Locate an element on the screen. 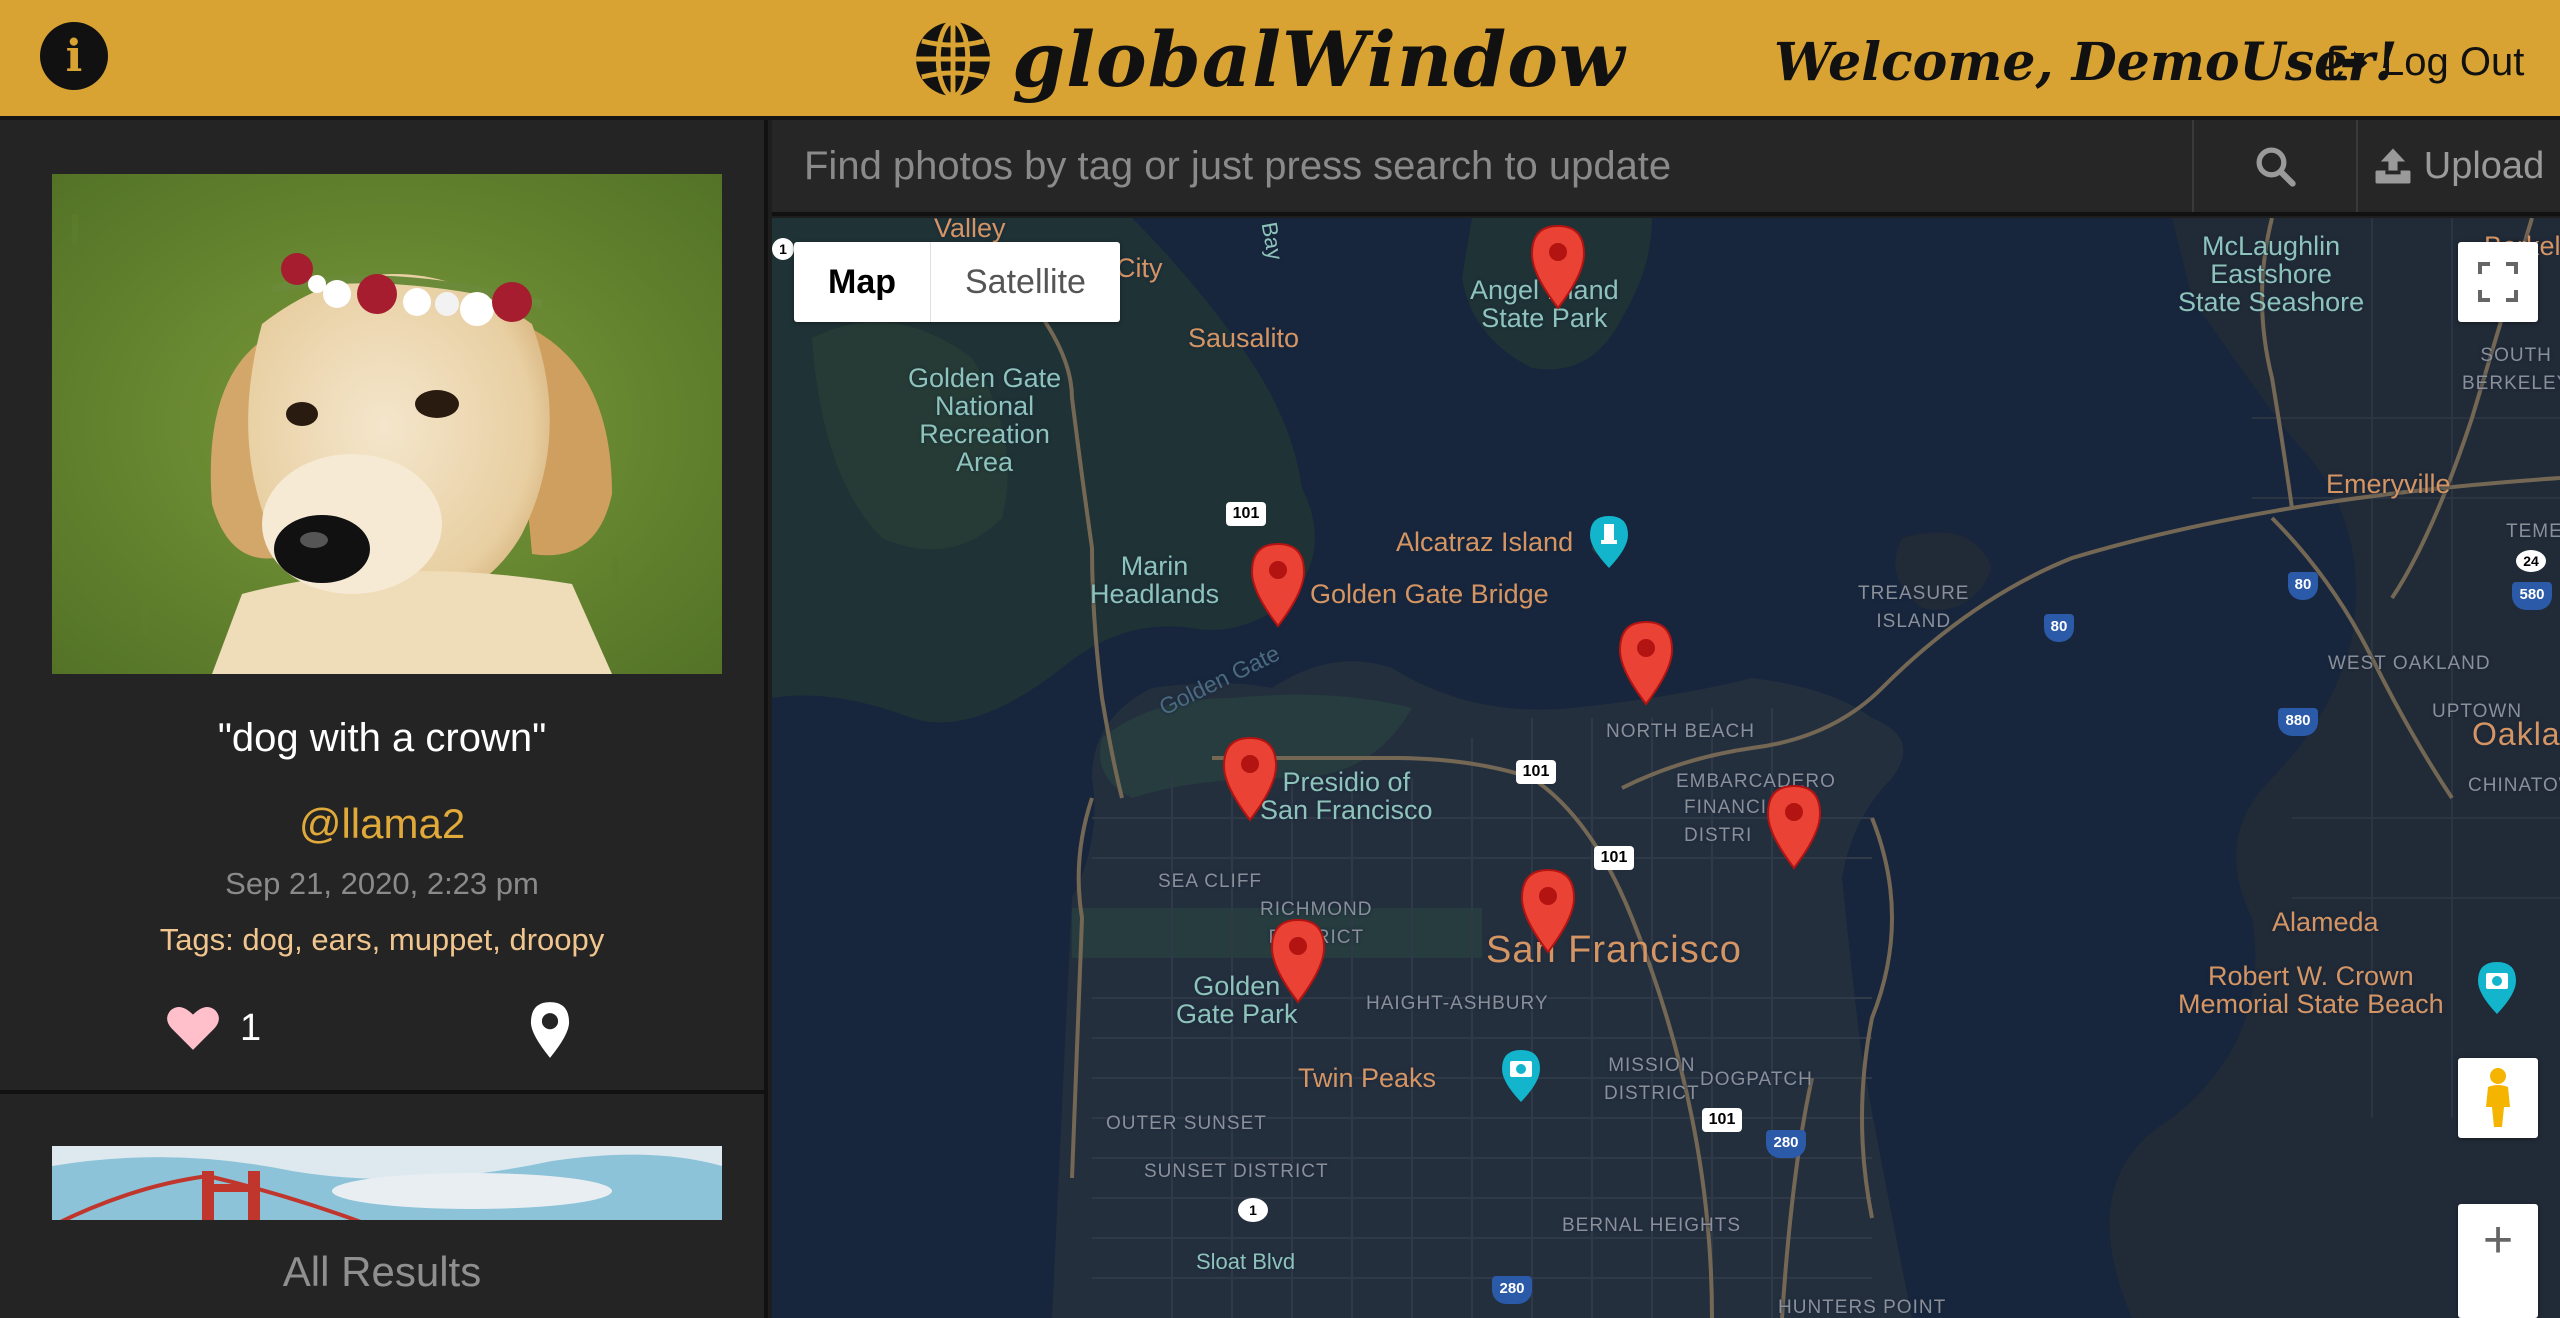 This screenshot has width=2560, height=1318. brand-title: globalWindow is located at coordinates (1319, 59).